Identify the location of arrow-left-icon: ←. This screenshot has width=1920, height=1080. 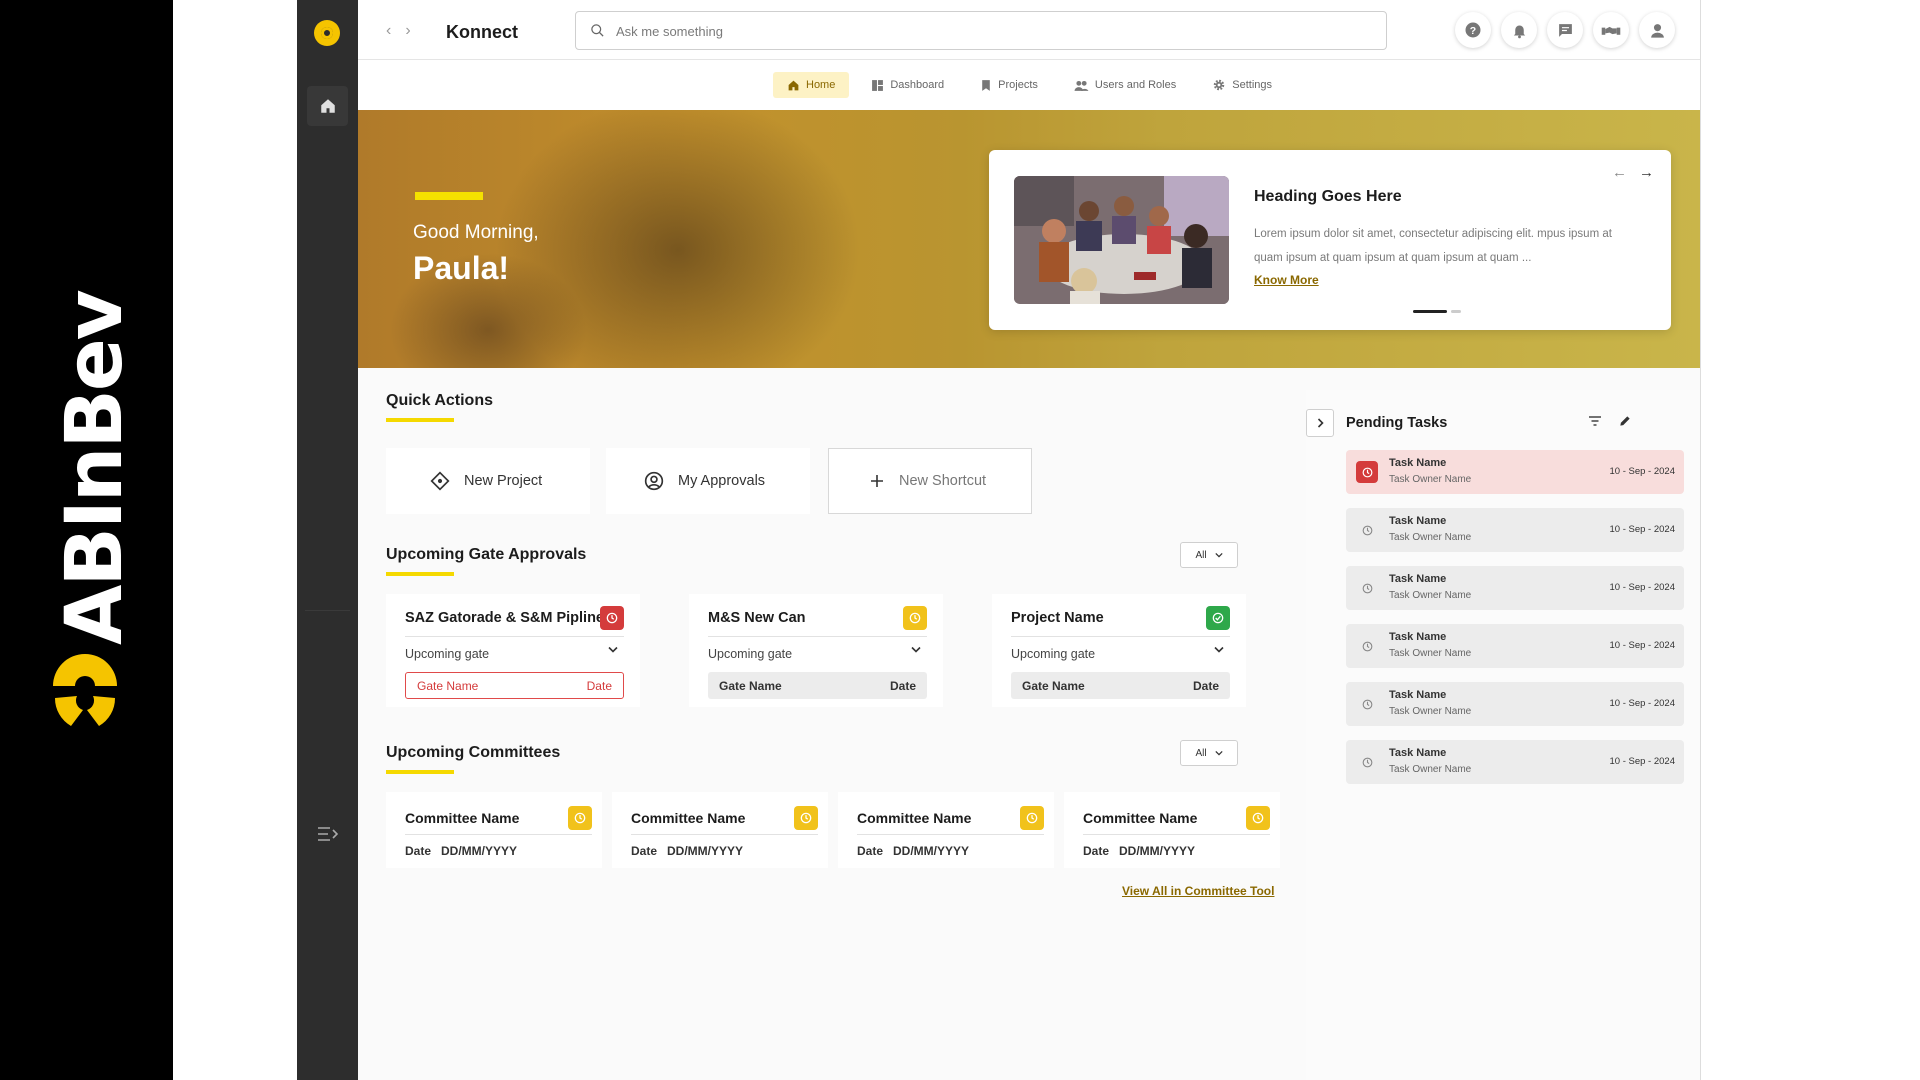
(1619, 172).